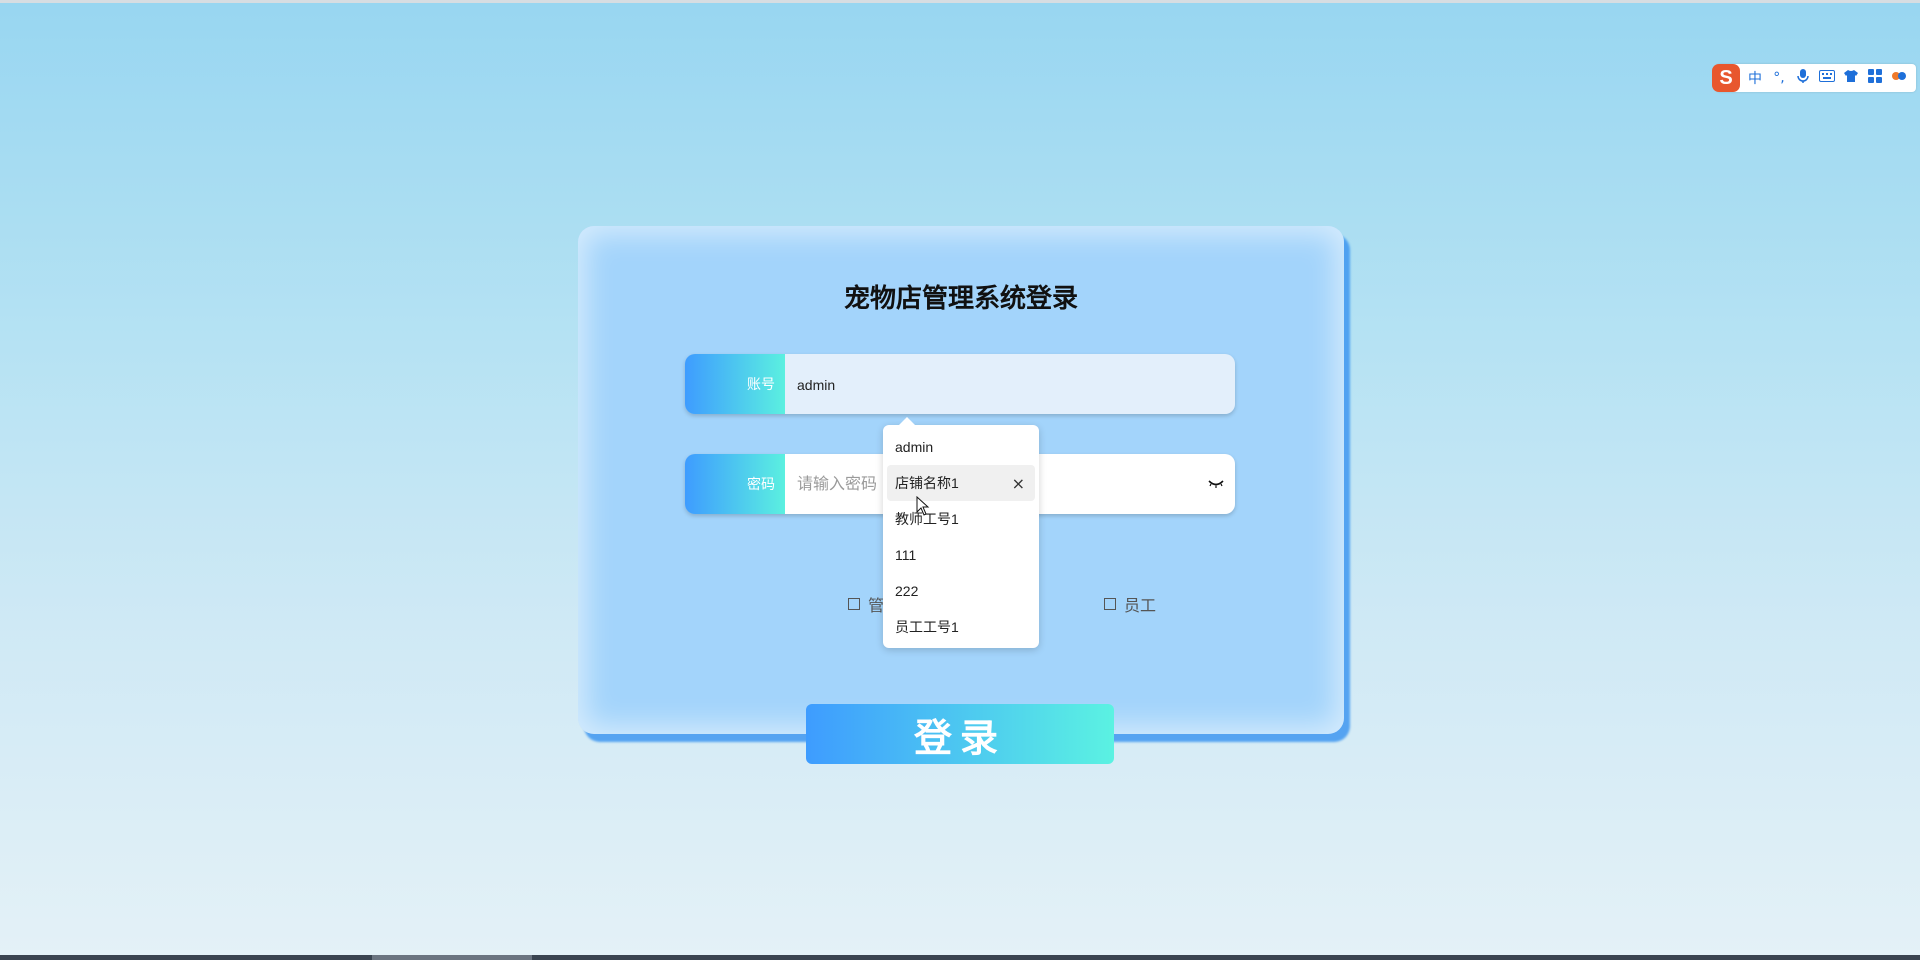  I want to click on account-field: 账号, so click(960, 384).